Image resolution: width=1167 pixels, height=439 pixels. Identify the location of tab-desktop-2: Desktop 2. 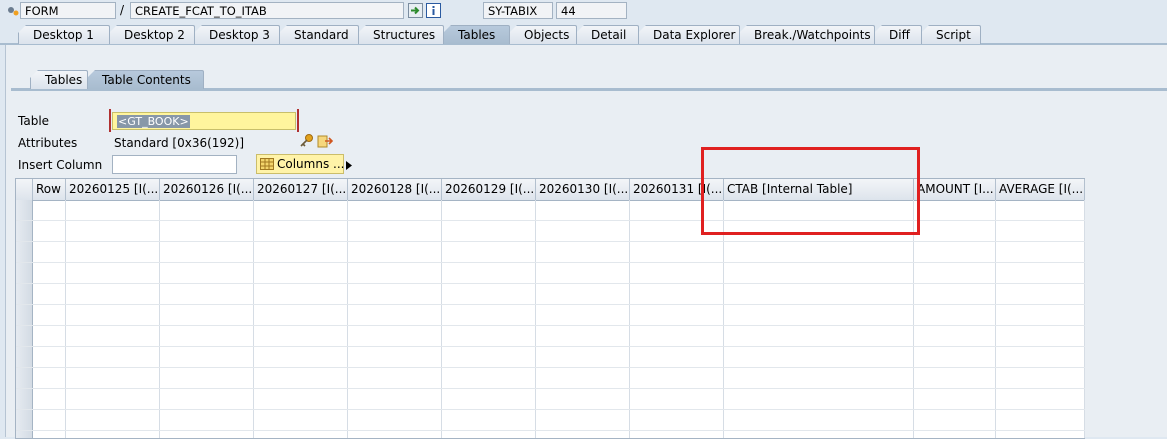
(152, 34).